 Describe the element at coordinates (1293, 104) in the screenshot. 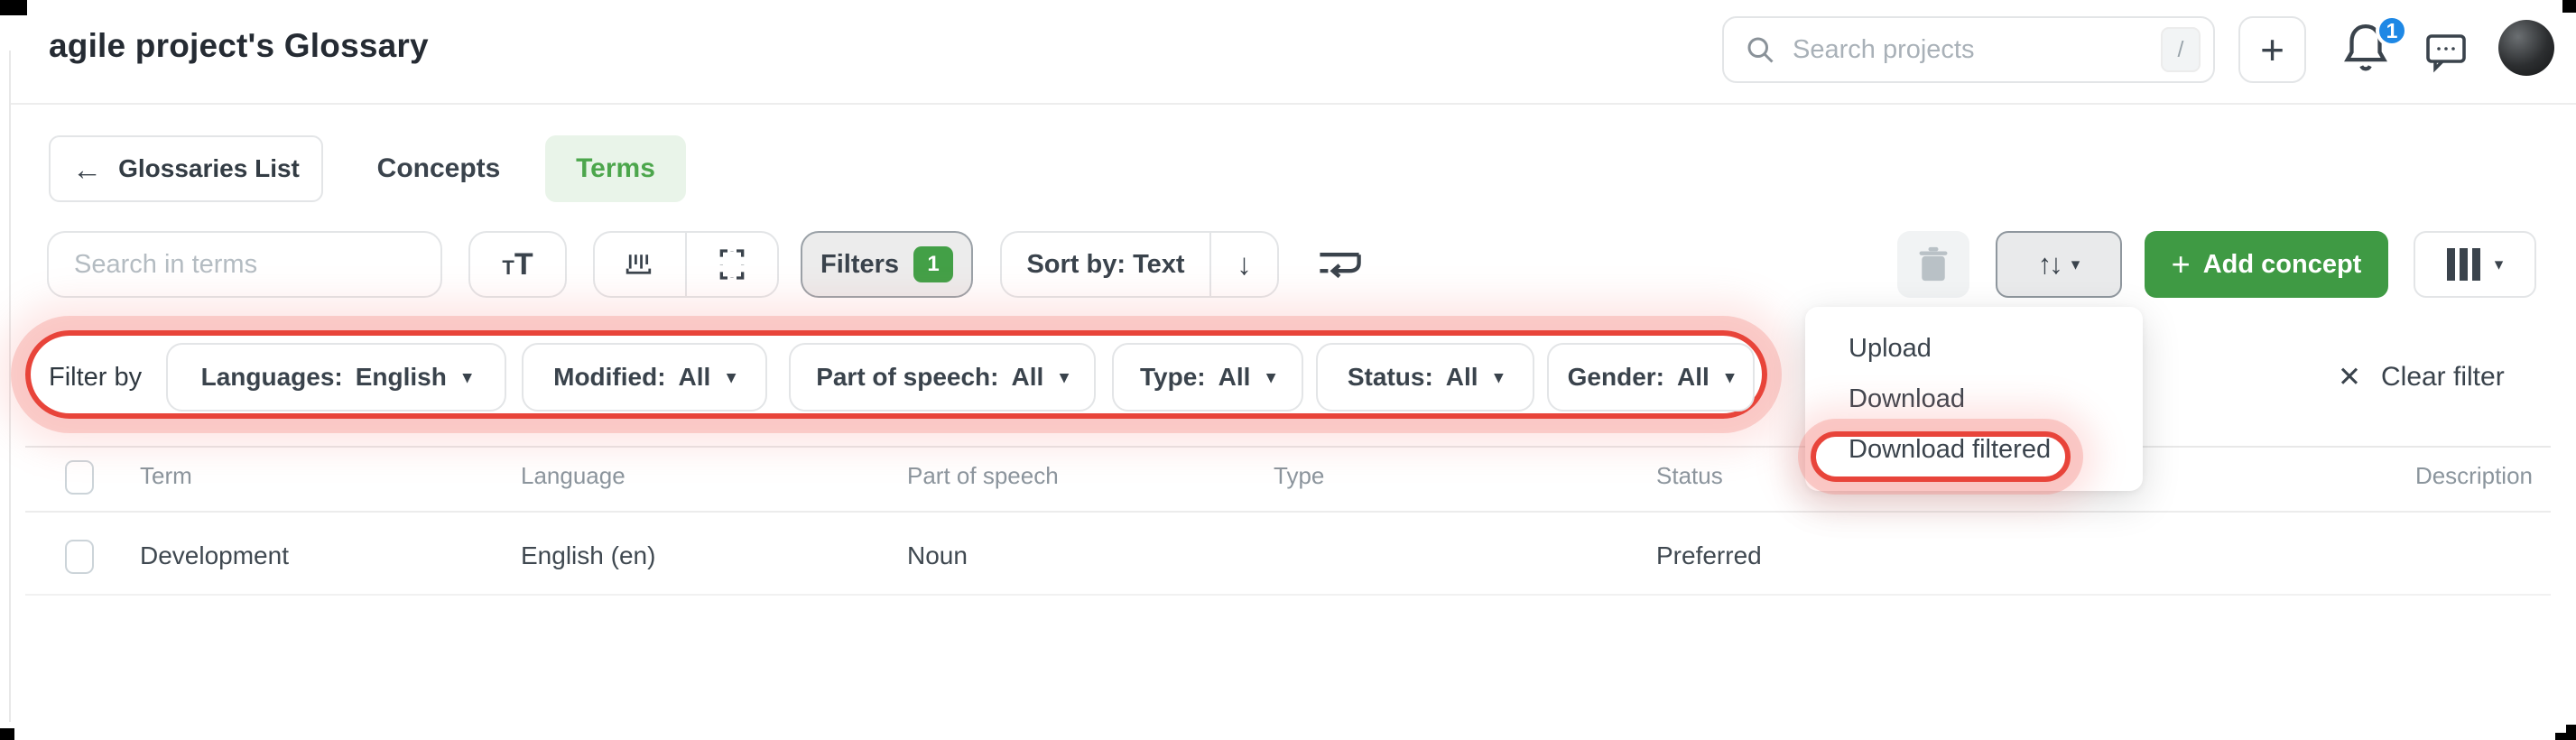

I see `header-divider` at that location.